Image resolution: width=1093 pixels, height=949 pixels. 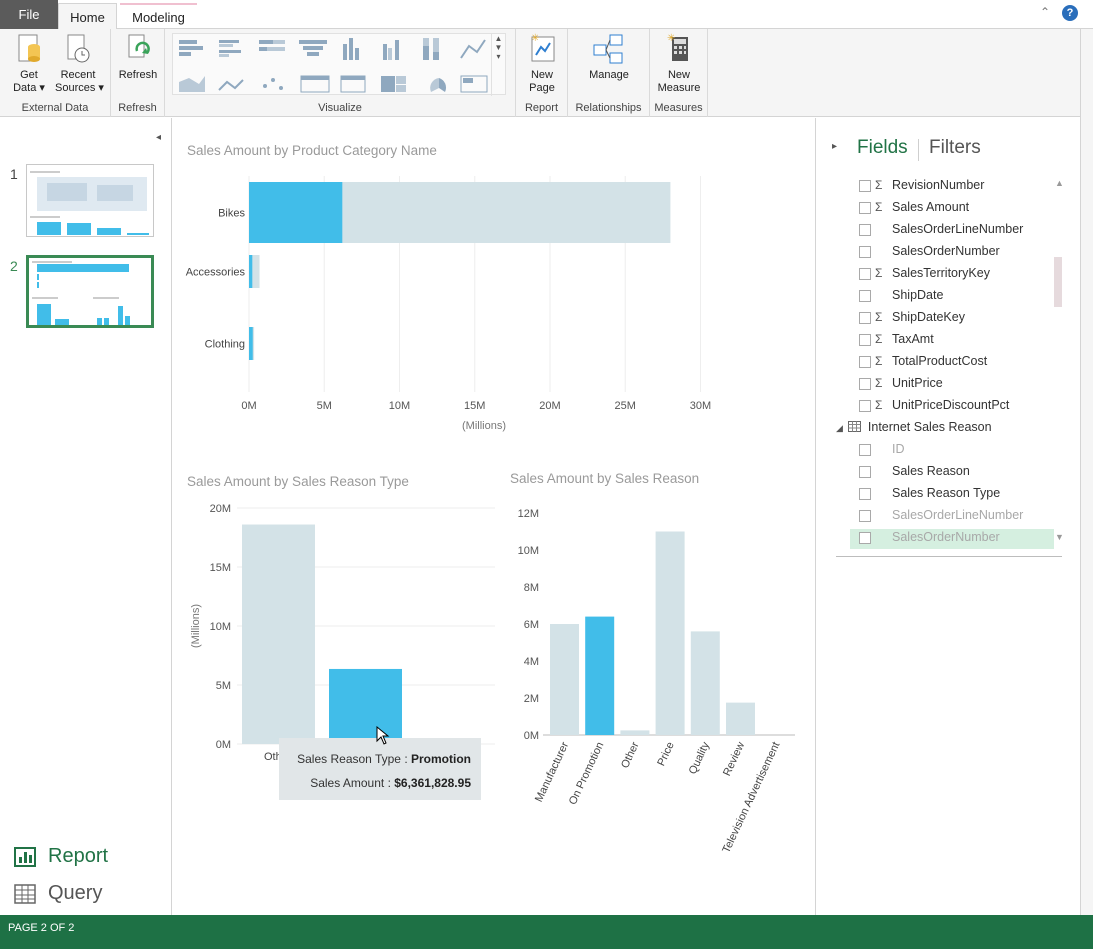 What do you see at coordinates (473, 49) in the screenshot?
I see `line-icon` at bounding box center [473, 49].